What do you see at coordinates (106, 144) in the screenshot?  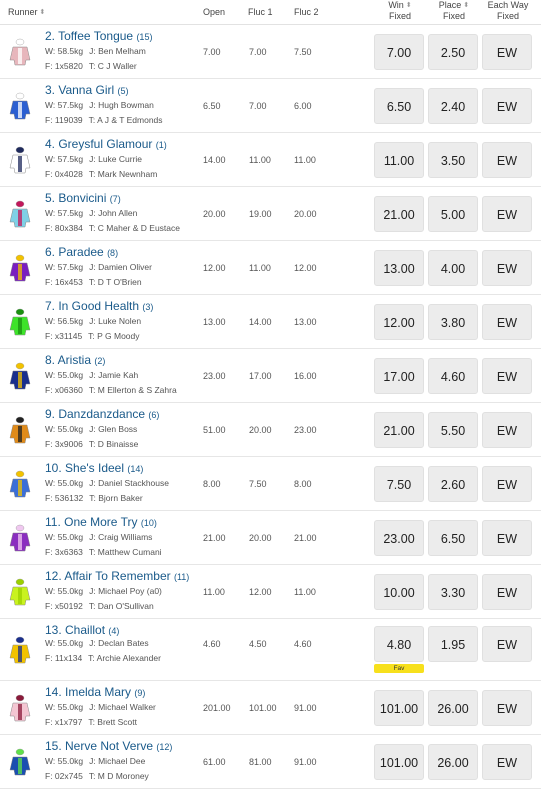 I see `runner-name-link: 4. Greysful Glamour (1)` at bounding box center [106, 144].